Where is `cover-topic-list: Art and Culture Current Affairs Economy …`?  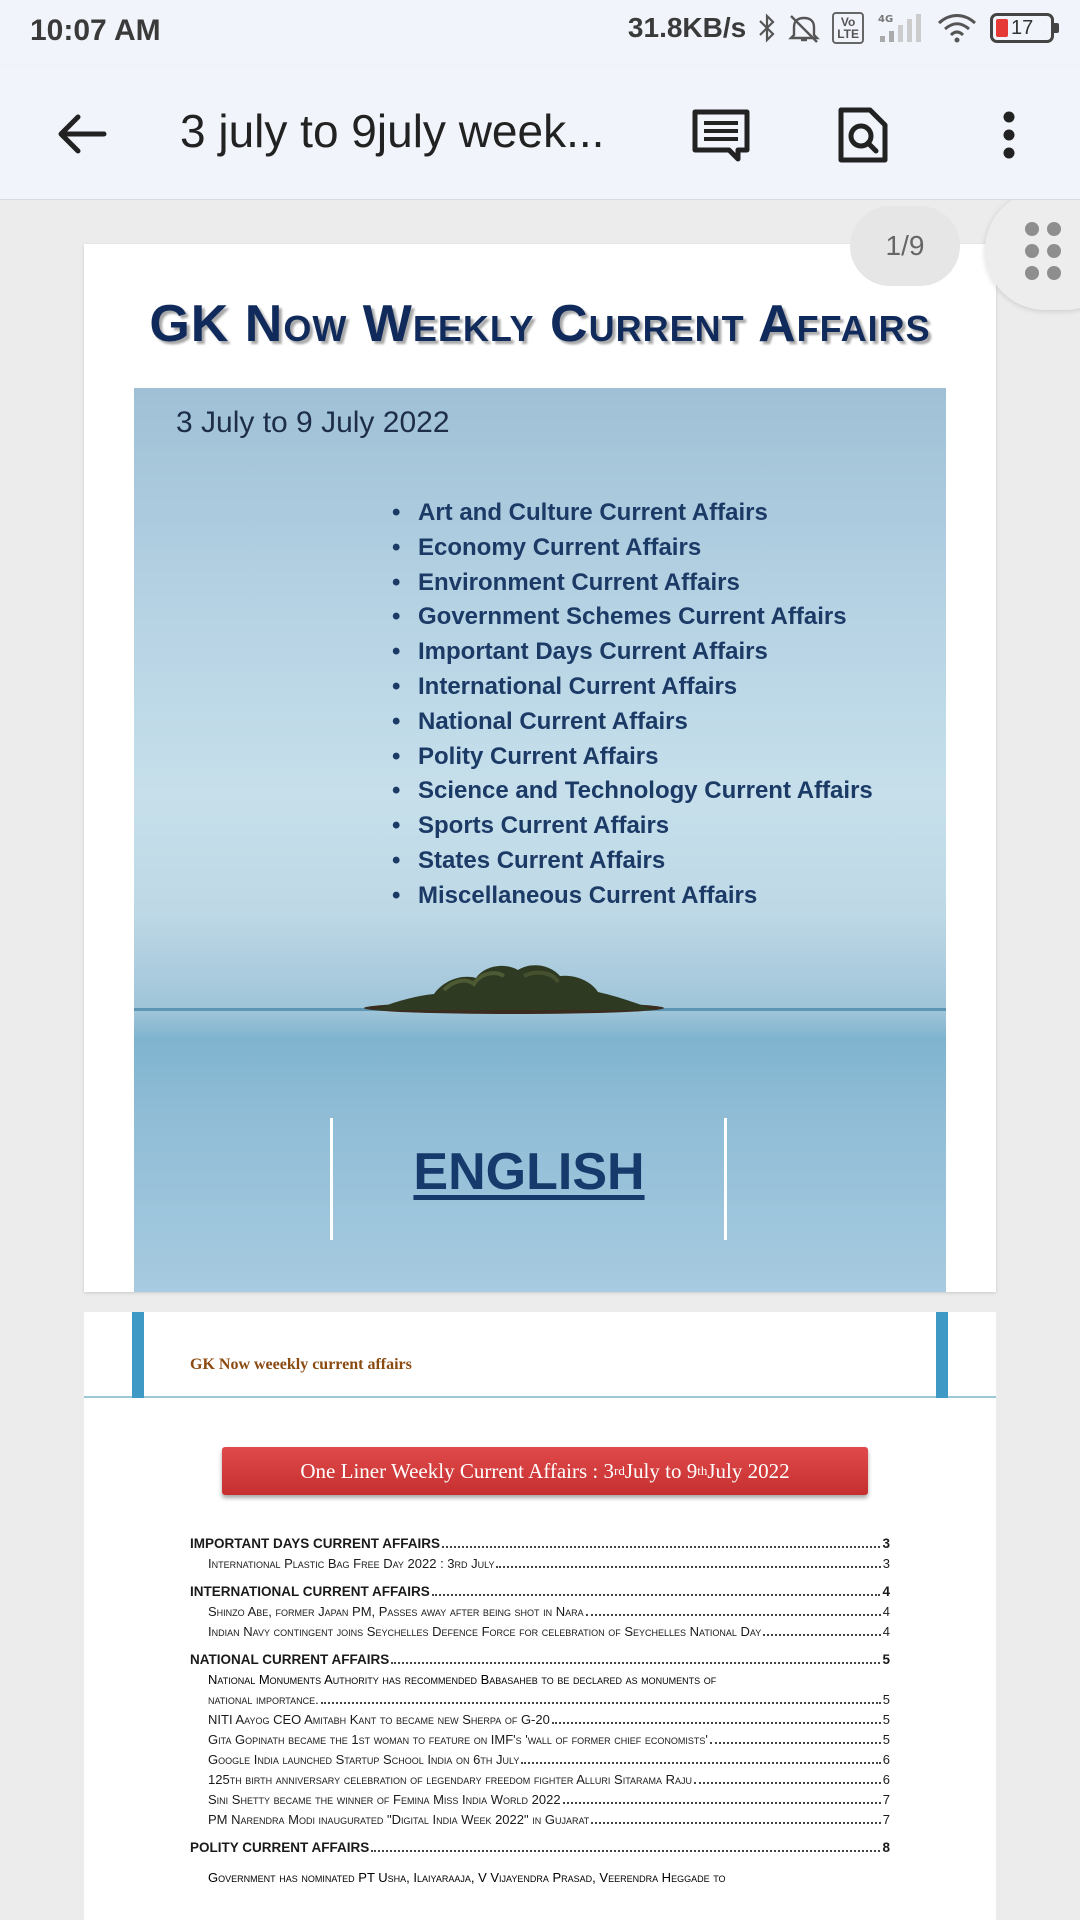 cover-topic-list: Art and Culture Current Affairs Economy … is located at coordinates (632, 705).